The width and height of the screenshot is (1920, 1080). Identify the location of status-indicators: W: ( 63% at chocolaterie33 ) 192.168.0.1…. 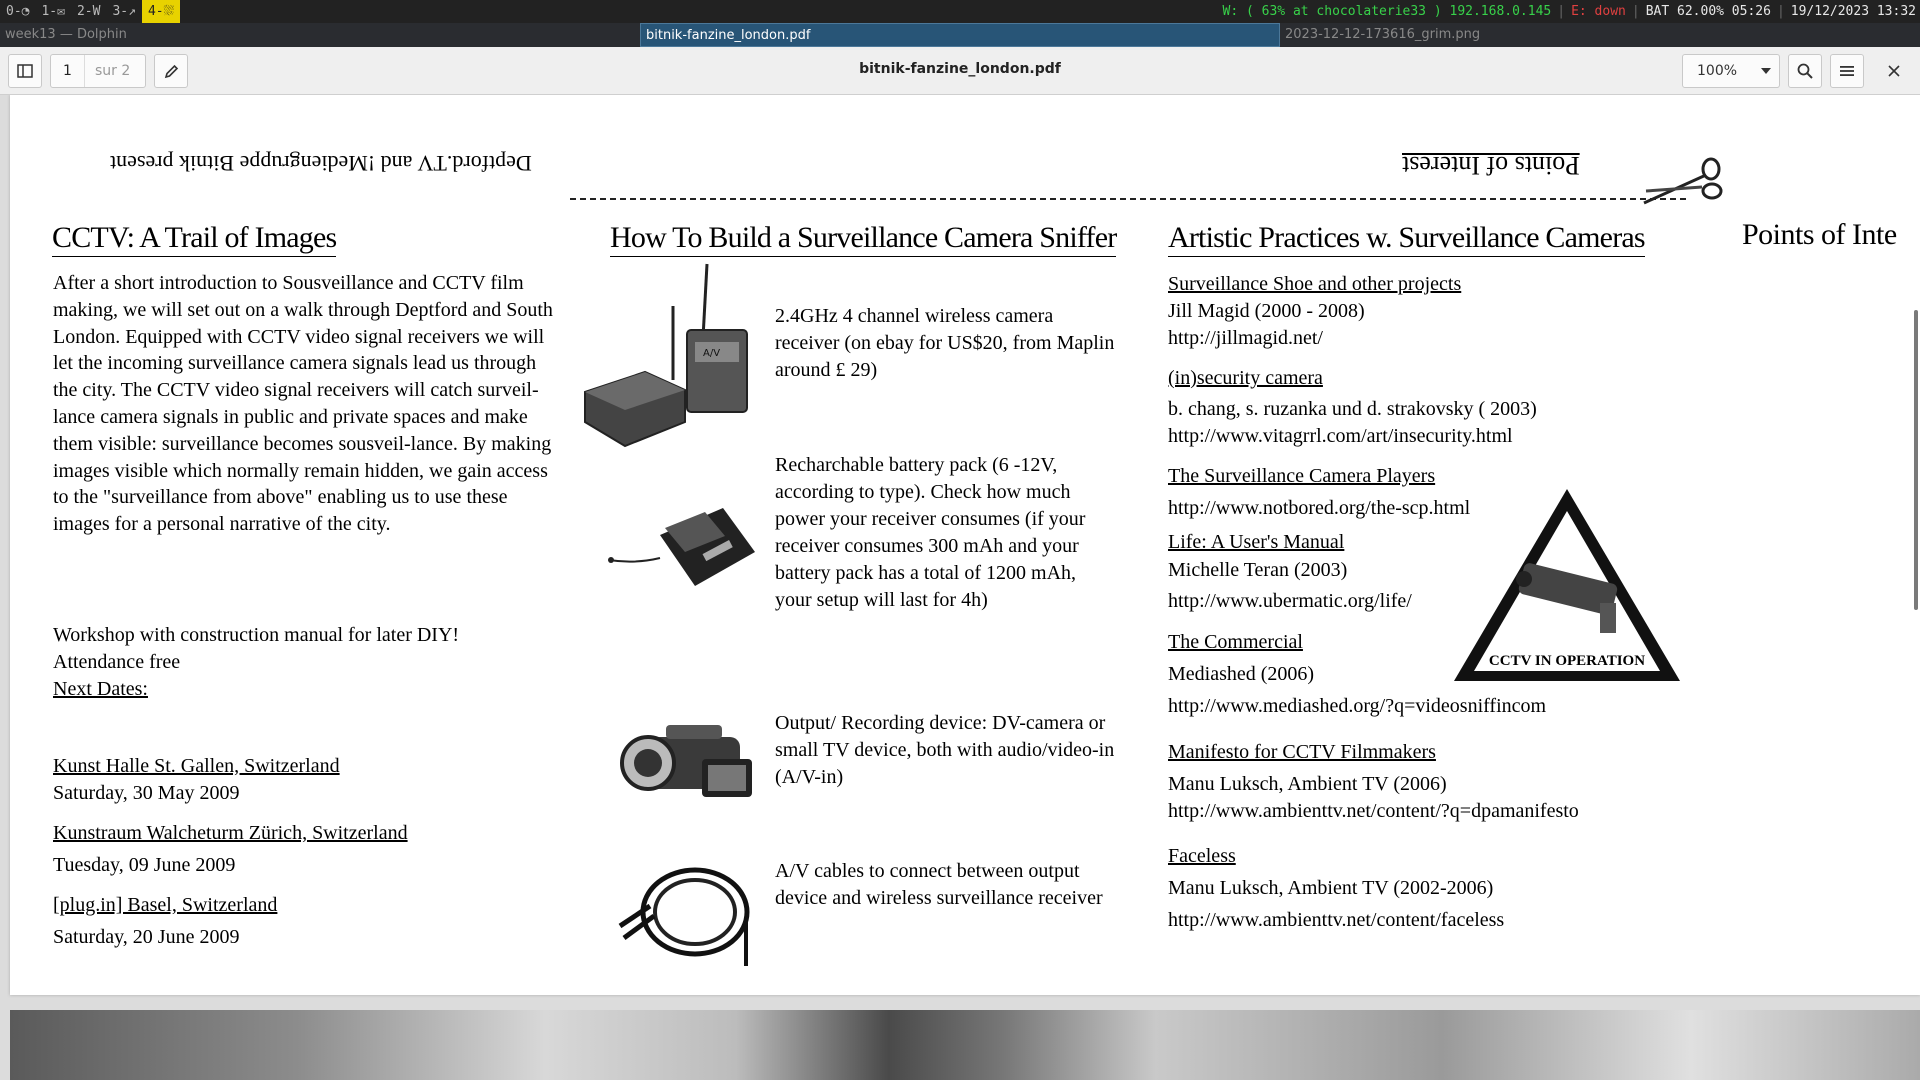
(1569, 11).